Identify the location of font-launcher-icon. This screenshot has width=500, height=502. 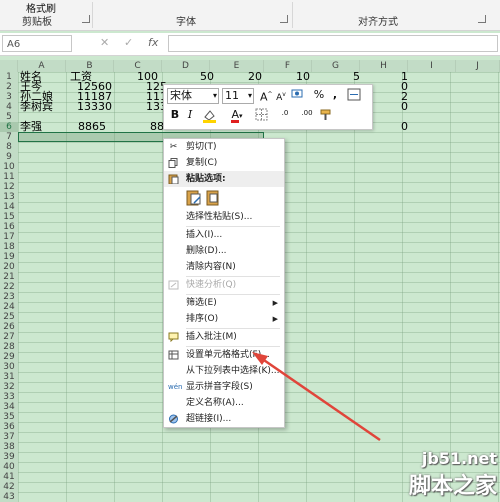
(284, 19).